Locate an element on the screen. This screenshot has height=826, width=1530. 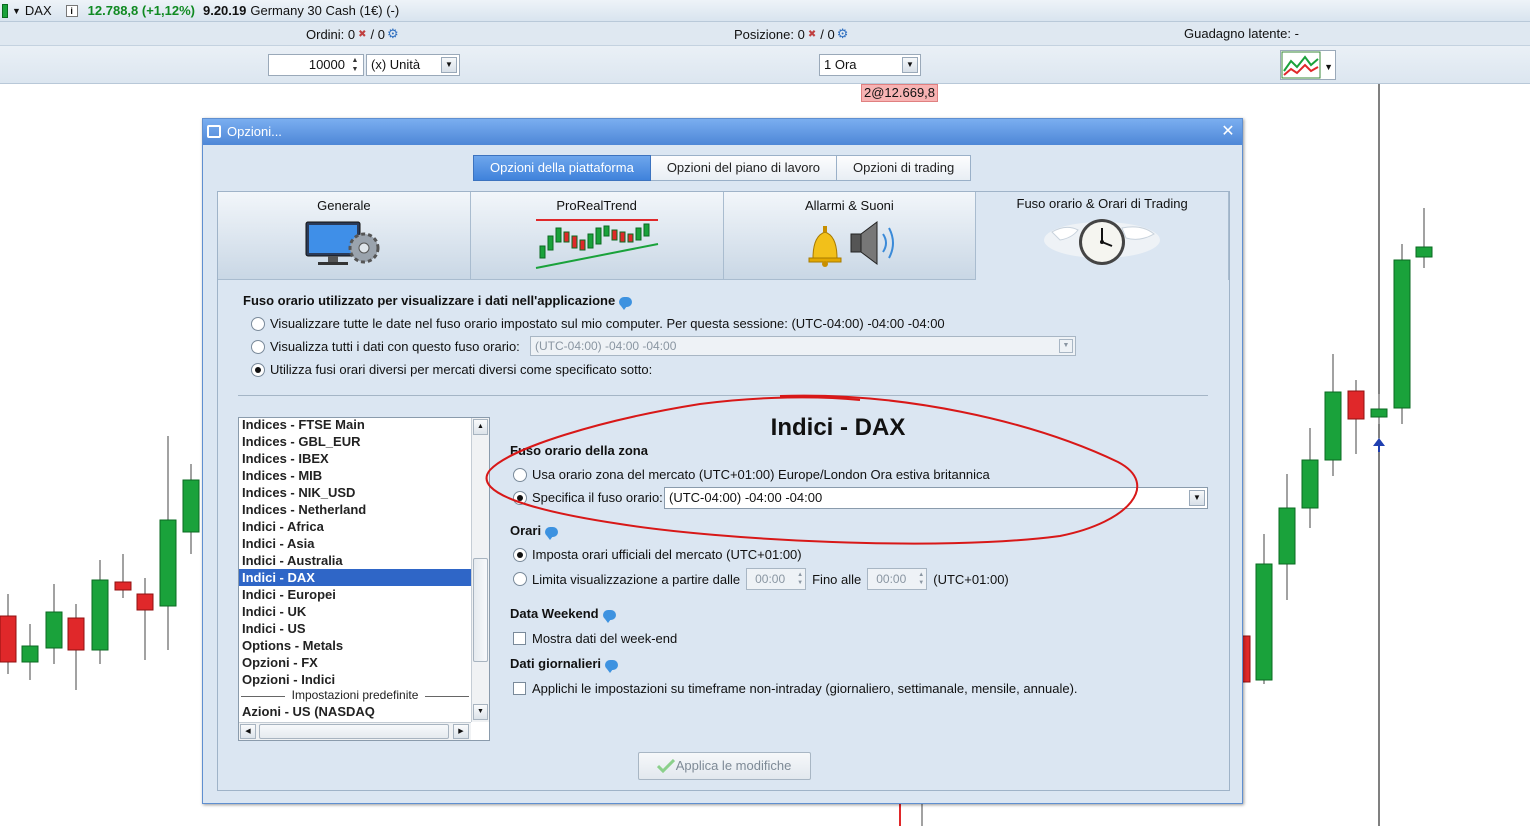
dialog-titlebar: Opzioni... ✕ is located at coordinates (722, 132).